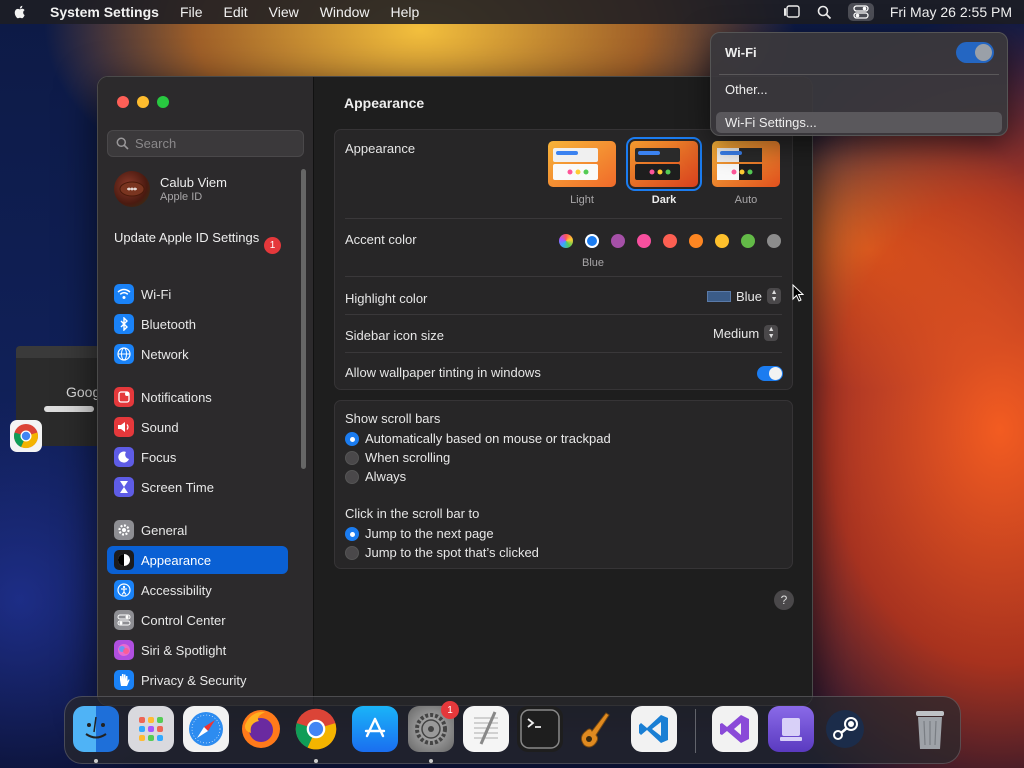 The width and height of the screenshot is (1024, 768). What do you see at coordinates (123, 102) in the screenshot?
I see `close-button` at bounding box center [123, 102].